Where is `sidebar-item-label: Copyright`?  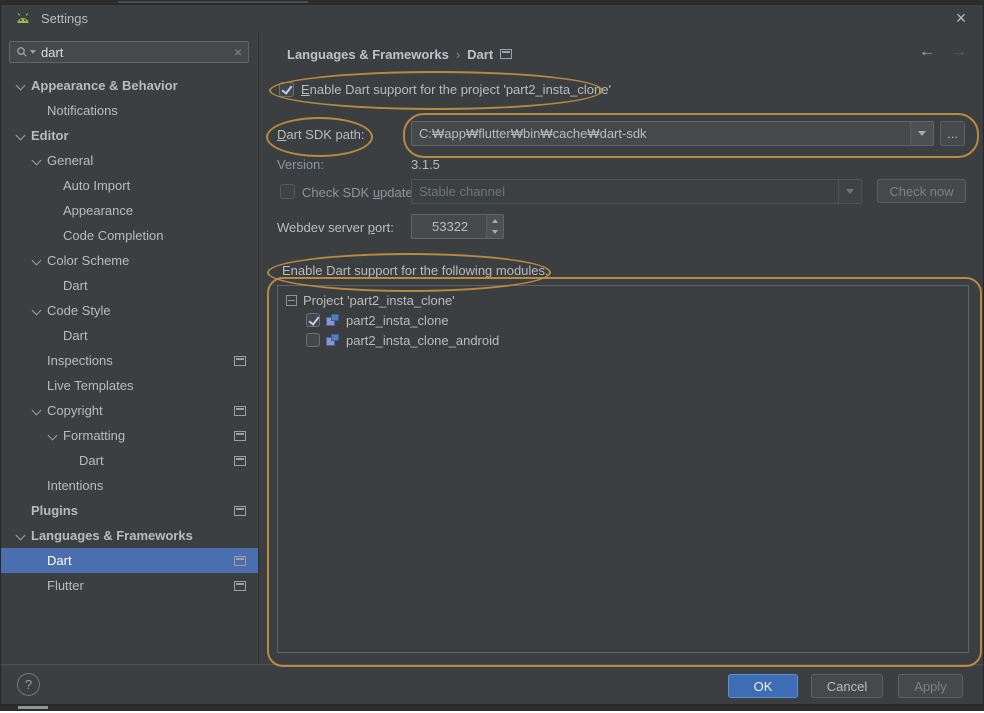 sidebar-item-label: Copyright is located at coordinates (75, 410).